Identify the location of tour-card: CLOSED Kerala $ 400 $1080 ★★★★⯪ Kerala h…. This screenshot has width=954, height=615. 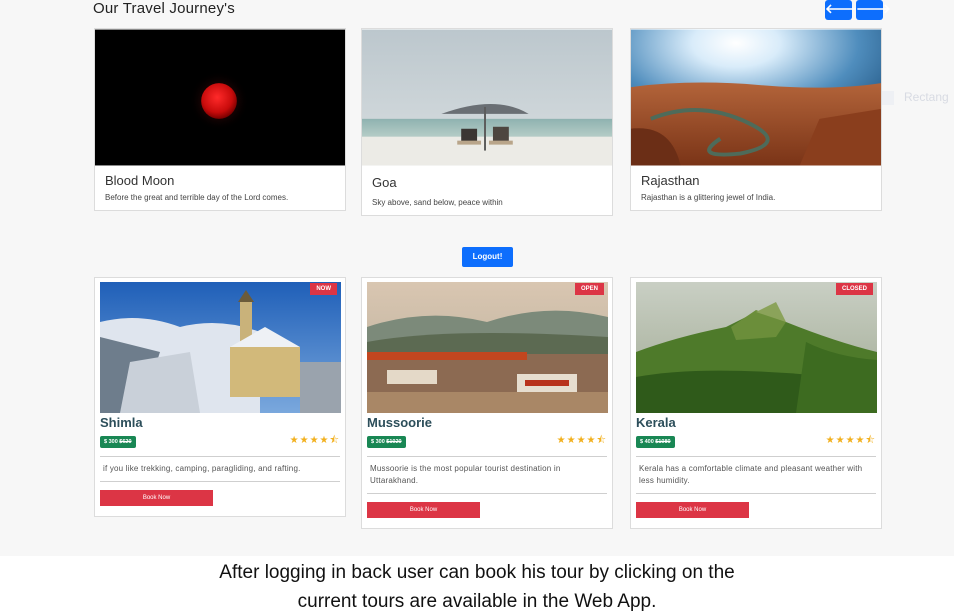
(756, 403).